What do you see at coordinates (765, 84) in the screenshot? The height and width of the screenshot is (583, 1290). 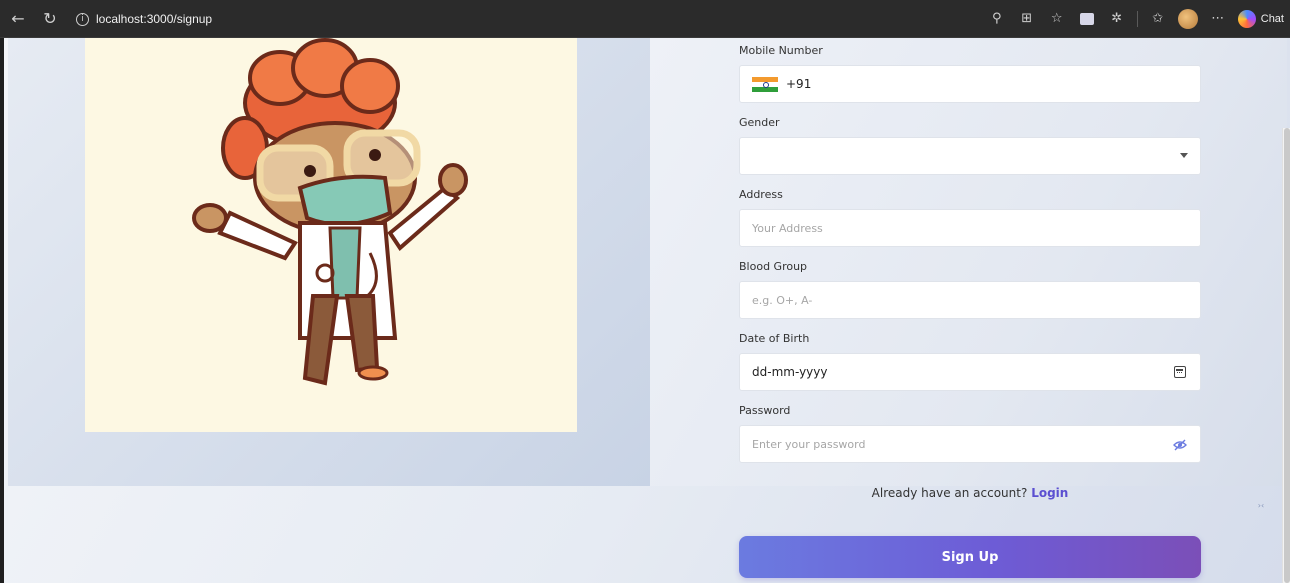 I see `india-flag-icon` at bounding box center [765, 84].